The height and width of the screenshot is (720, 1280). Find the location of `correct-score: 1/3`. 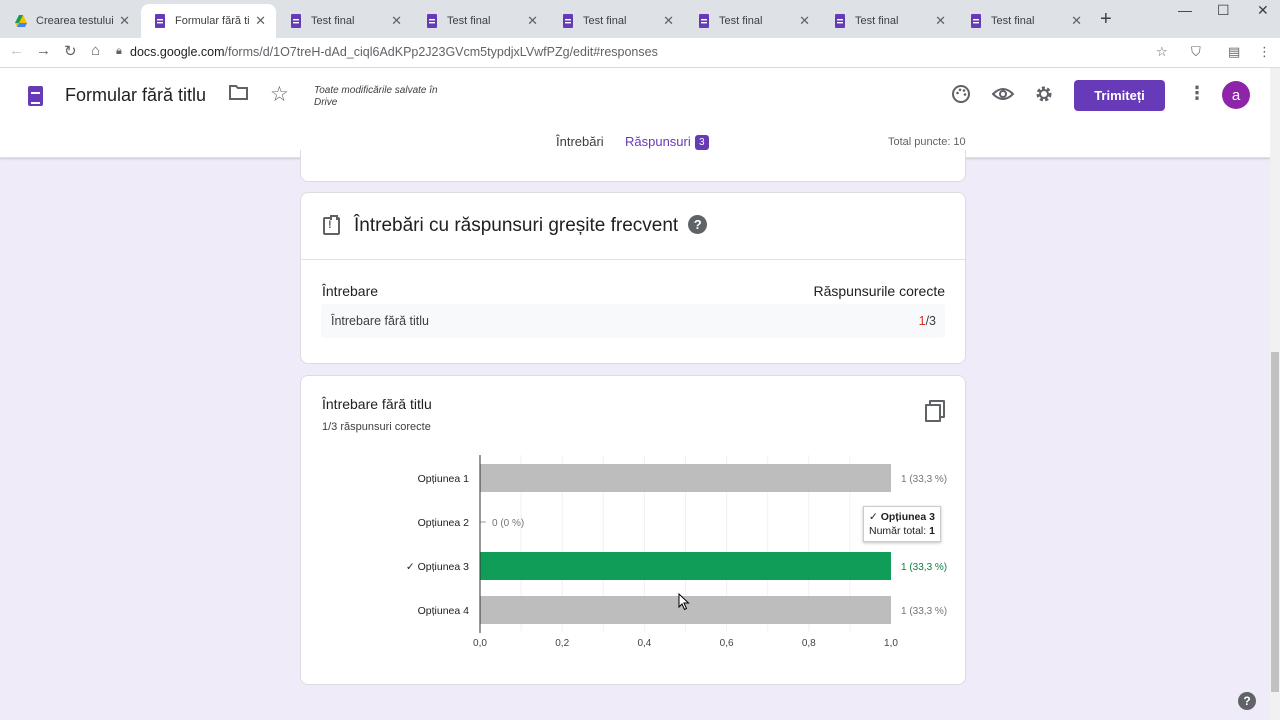

correct-score: 1/3 is located at coordinates (927, 321).